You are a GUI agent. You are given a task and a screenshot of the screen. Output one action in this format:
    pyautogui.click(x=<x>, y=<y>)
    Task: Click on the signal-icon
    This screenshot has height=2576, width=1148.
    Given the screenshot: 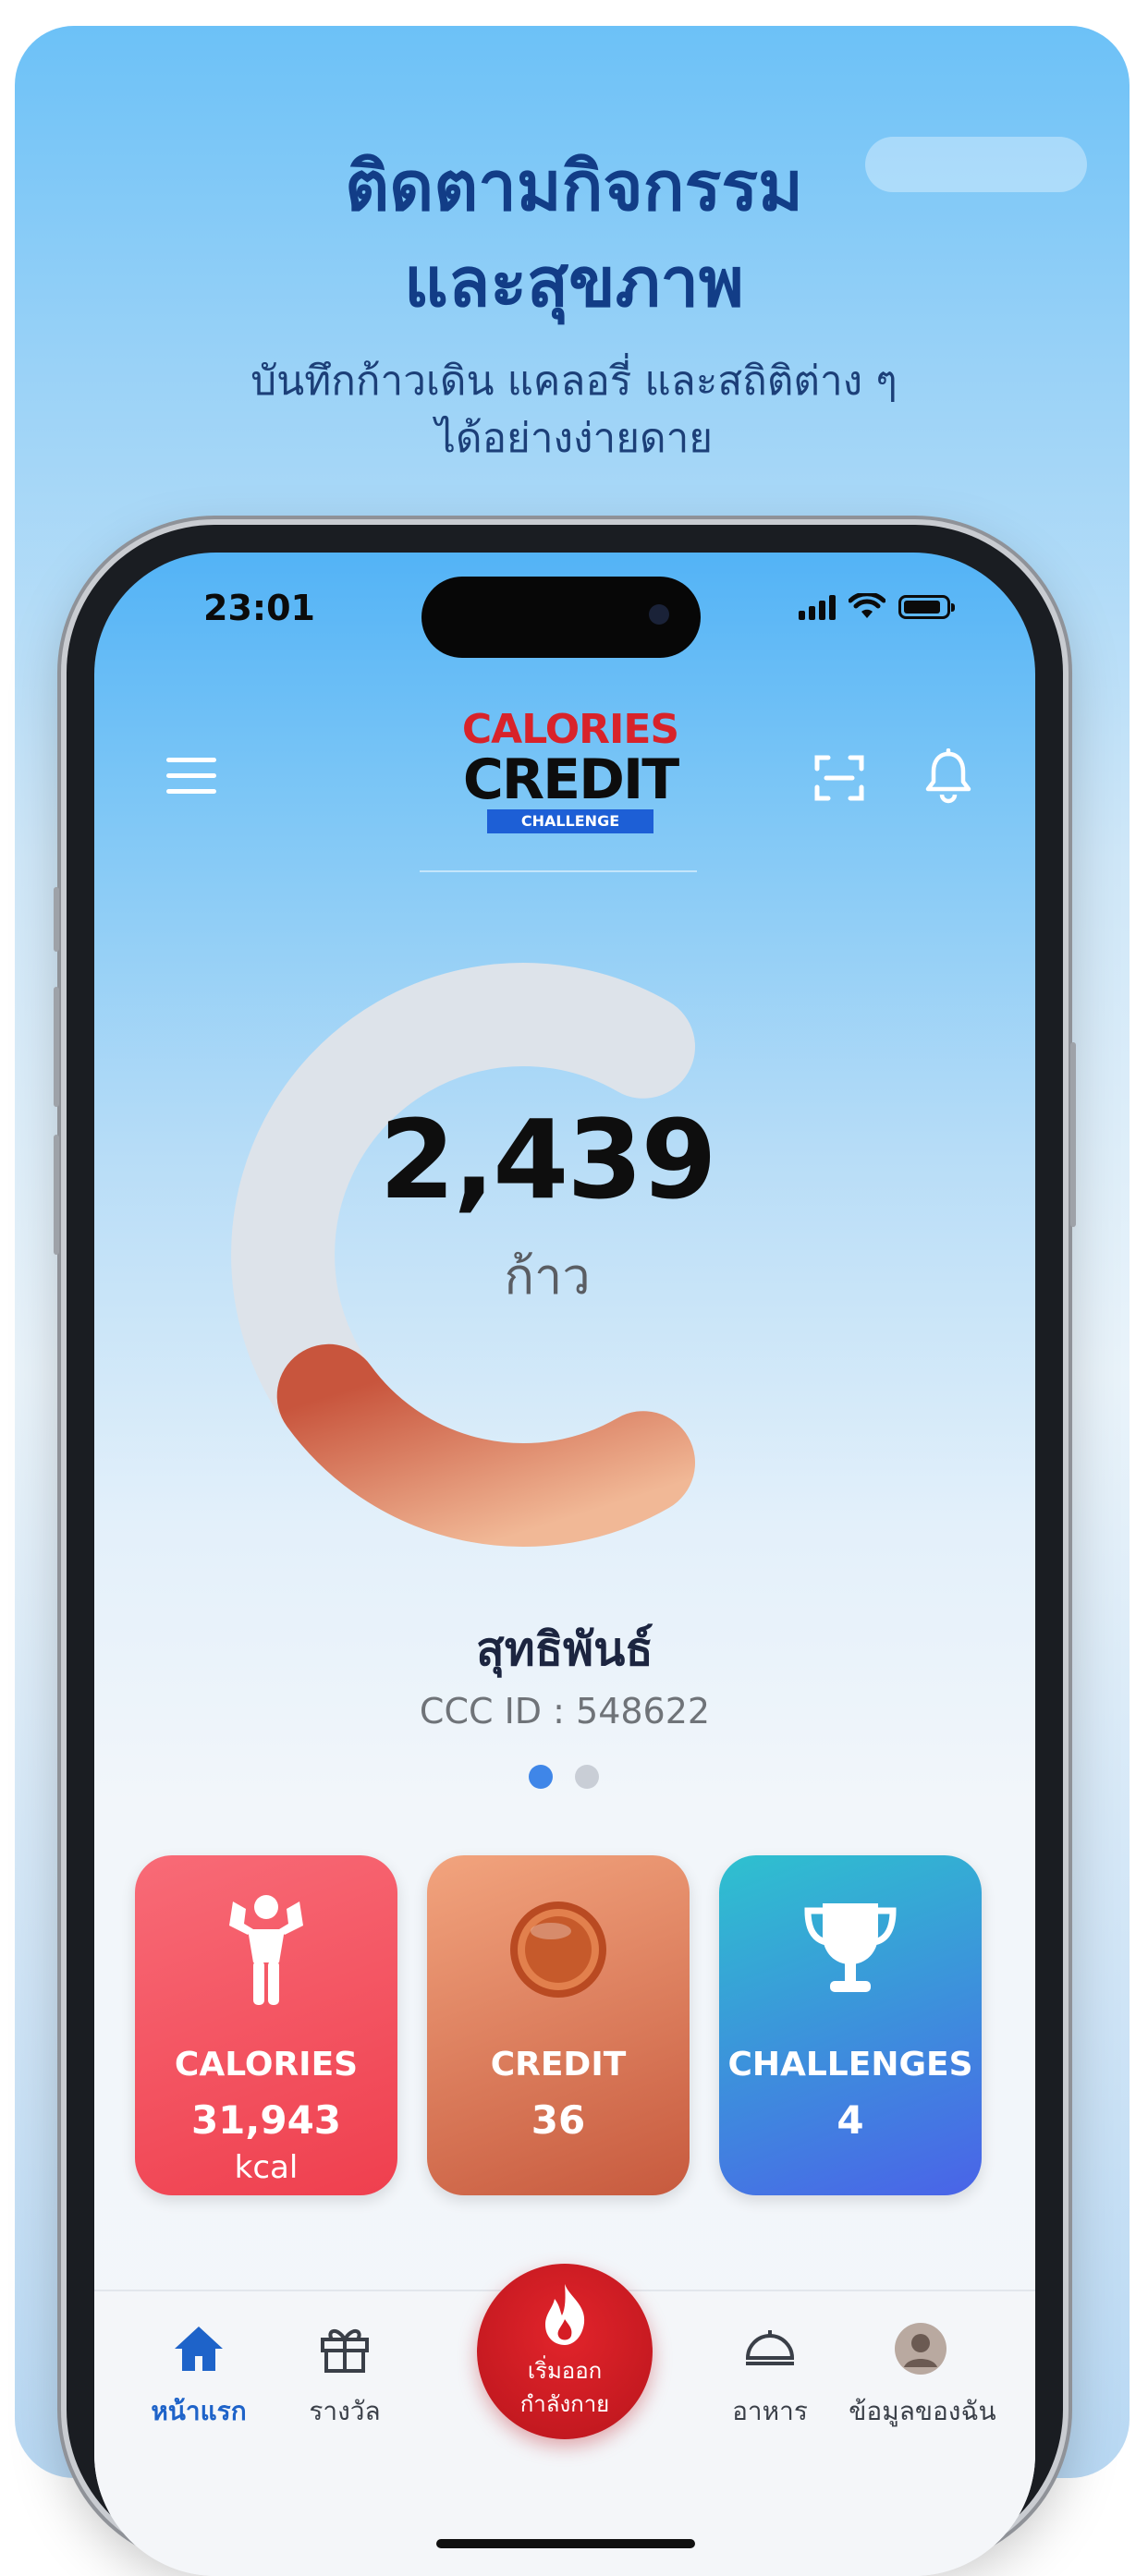 What is the action you would take?
    pyautogui.click(x=818, y=607)
    